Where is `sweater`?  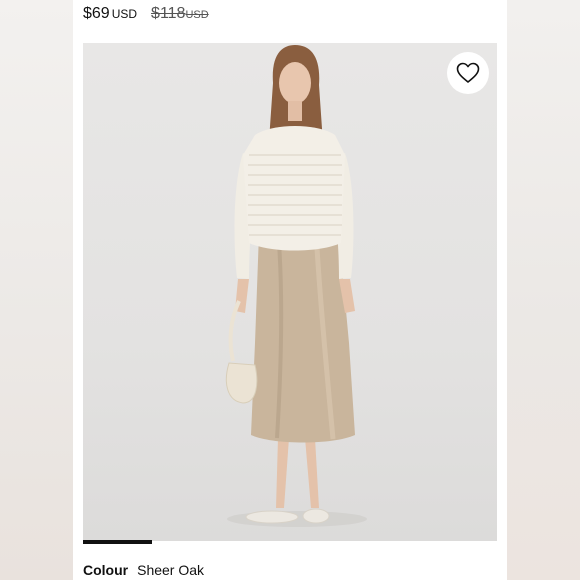 sweater is located at coordinates (294, 188).